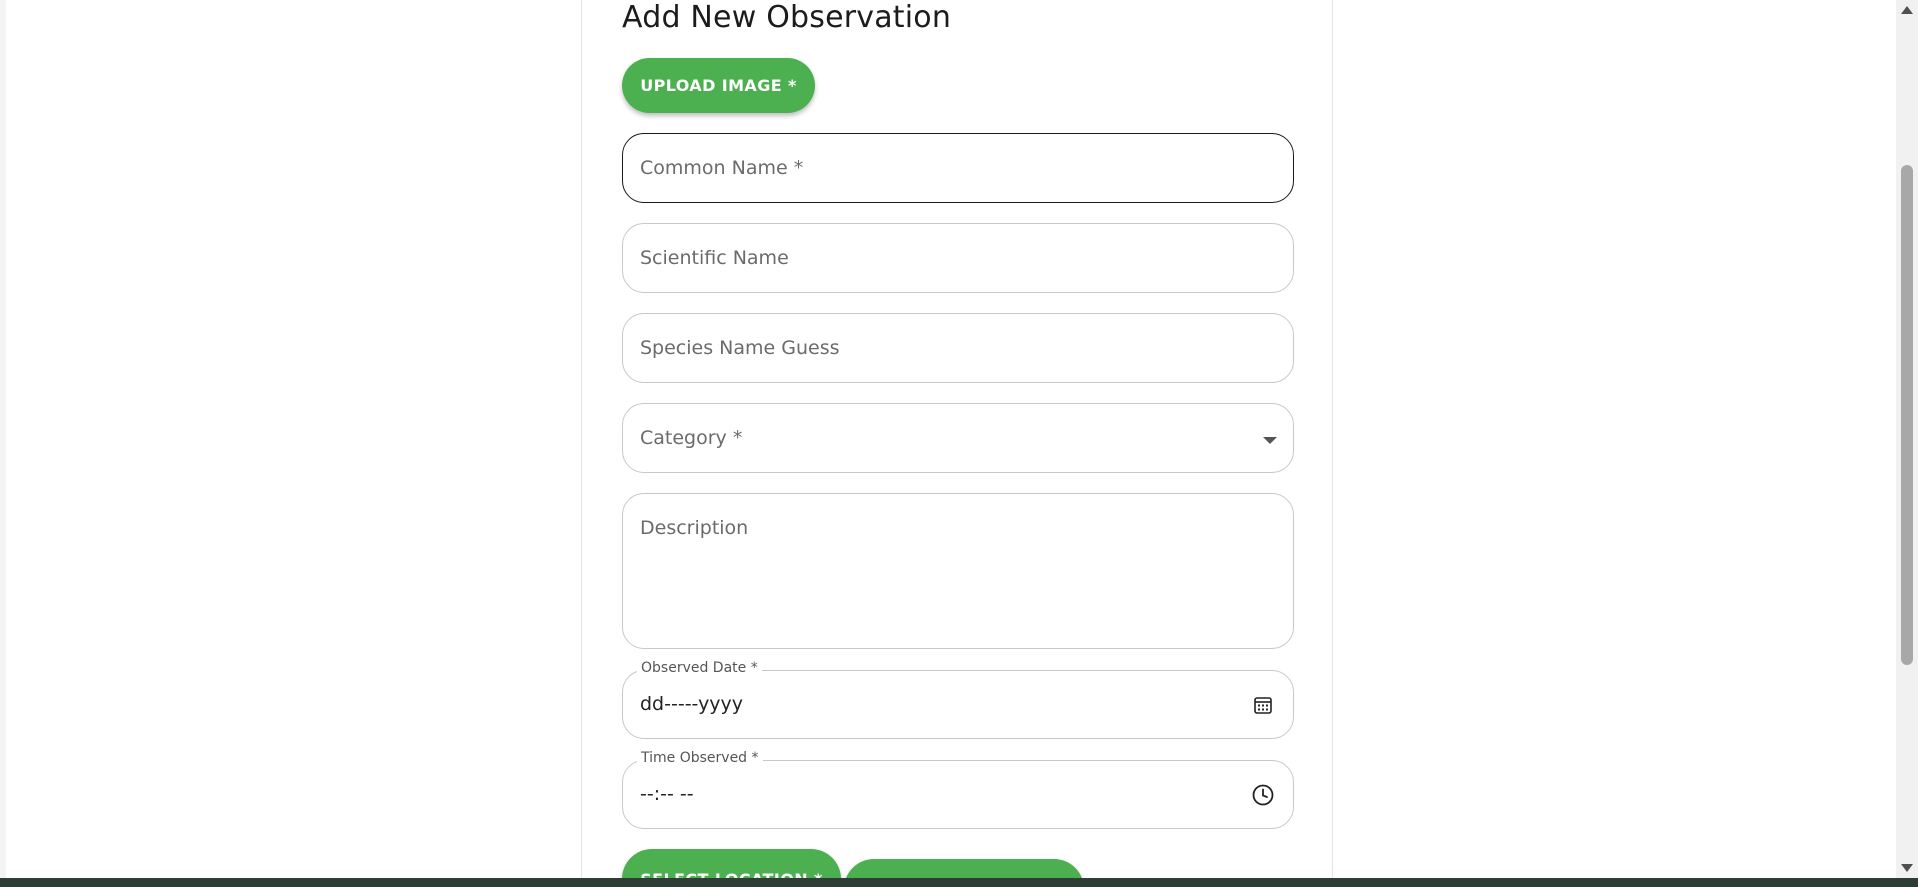 The image size is (1918, 887). Describe the element at coordinates (714, 258) in the screenshot. I see `scientific-name-placeholder: Scientific Name` at that location.